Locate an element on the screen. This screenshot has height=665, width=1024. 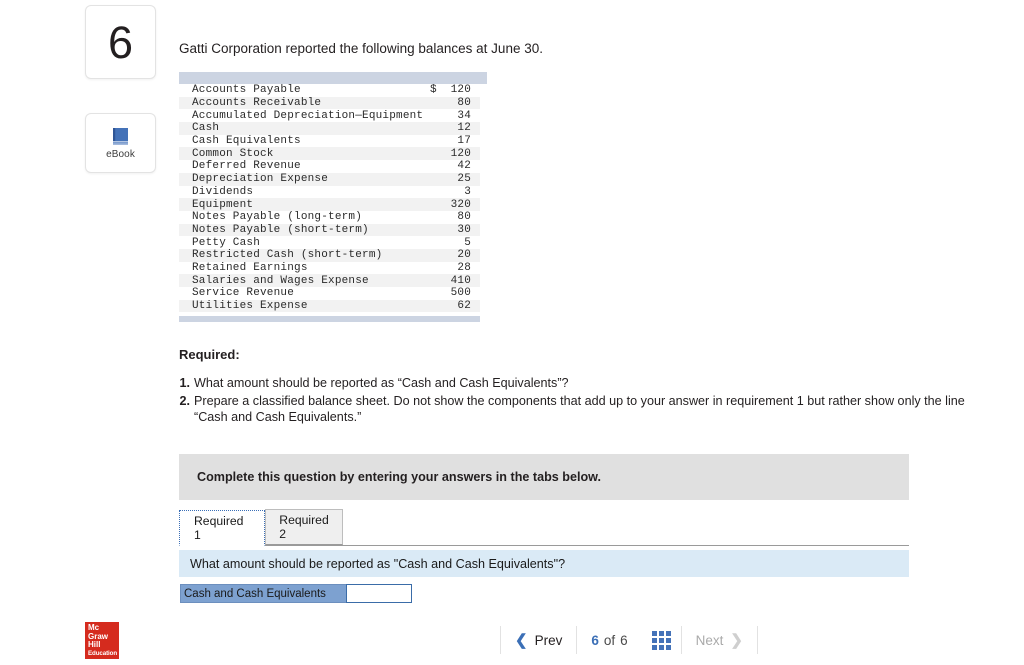
account-label: Notes Payable (long-term) is located at coordinates (277, 217).